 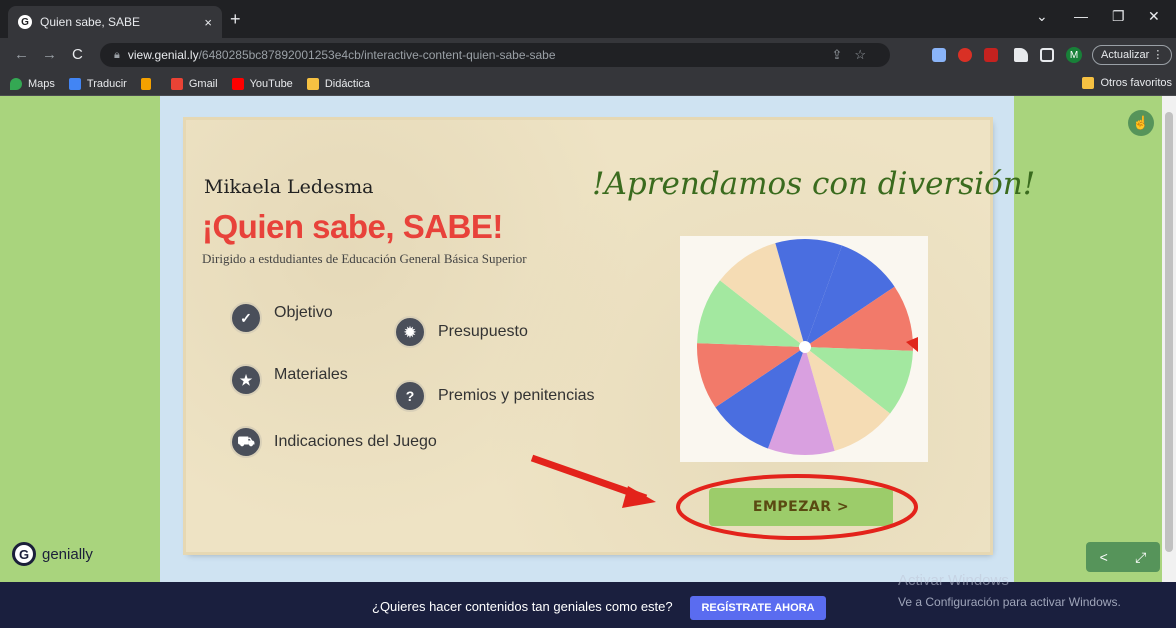 I want to click on bookmark-translate: Traducir, so click(x=97, y=83).